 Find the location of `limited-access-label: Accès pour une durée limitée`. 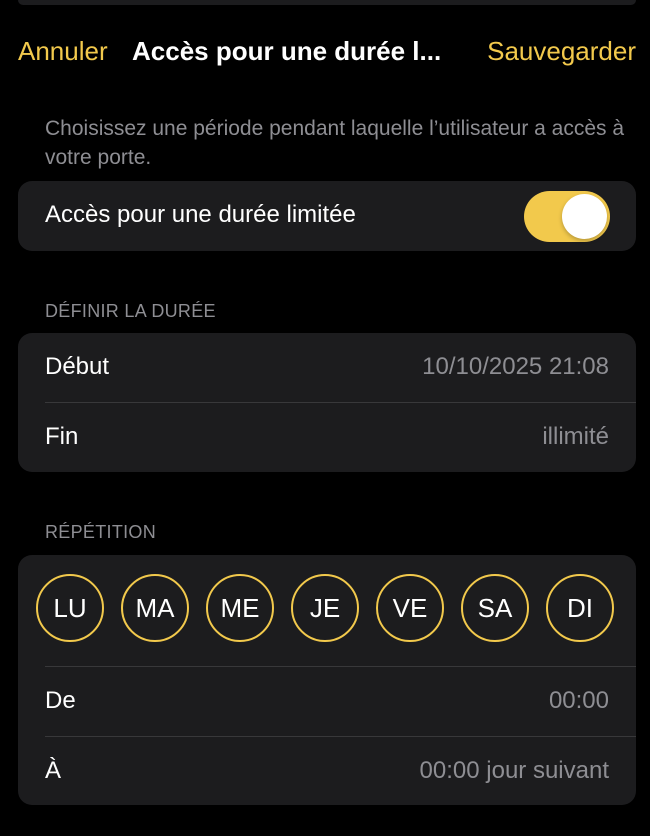

limited-access-label: Accès pour une durée limitée is located at coordinates (200, 214).